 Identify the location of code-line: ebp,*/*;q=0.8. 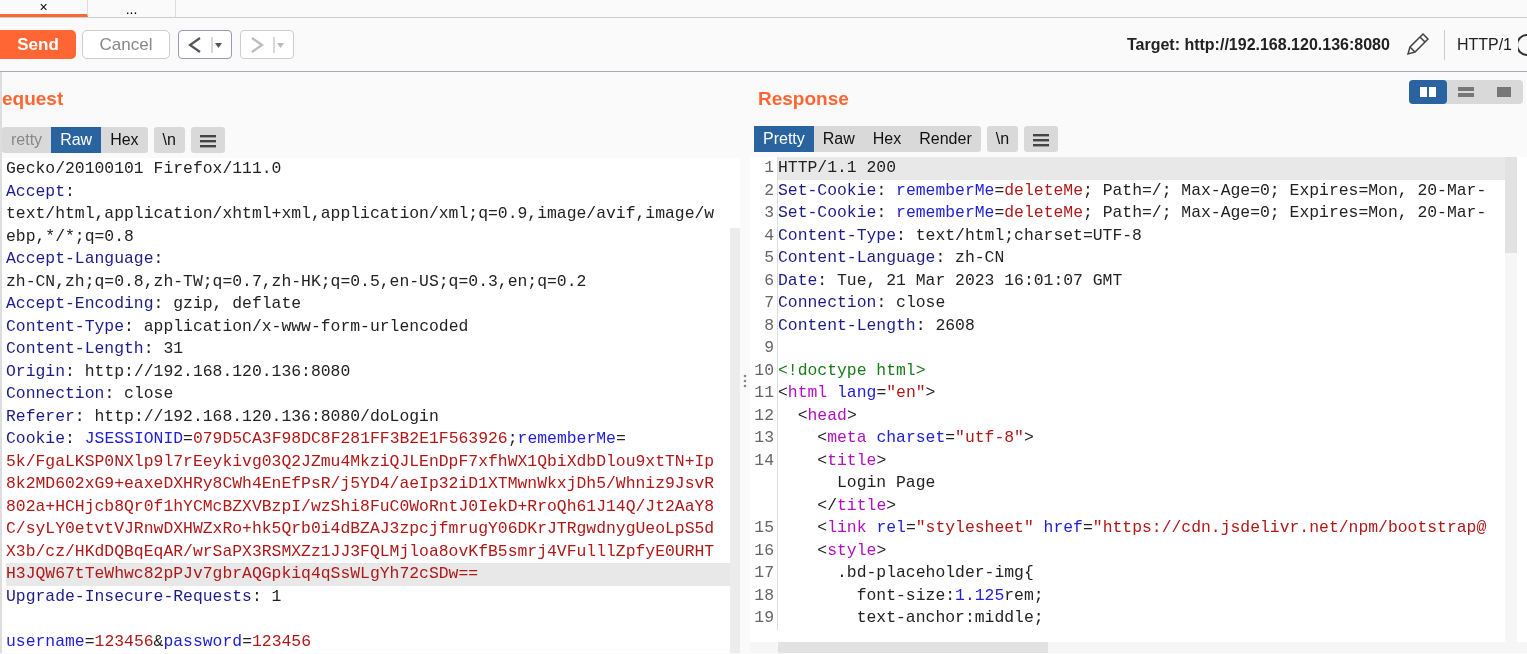
(70, 236).